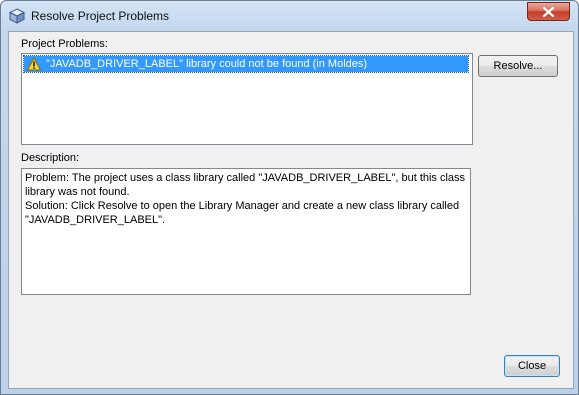 The width and height of the screenshot is (579, 395). I want to click on title-bar: Resolve Project Problems, so click(289, 16).